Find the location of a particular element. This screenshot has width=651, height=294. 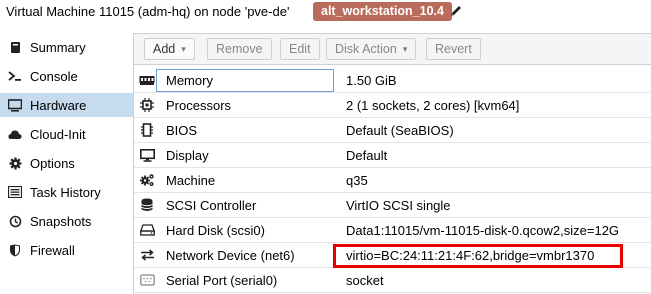

edit-button-label: Edit is located at coordinates (300, 49).